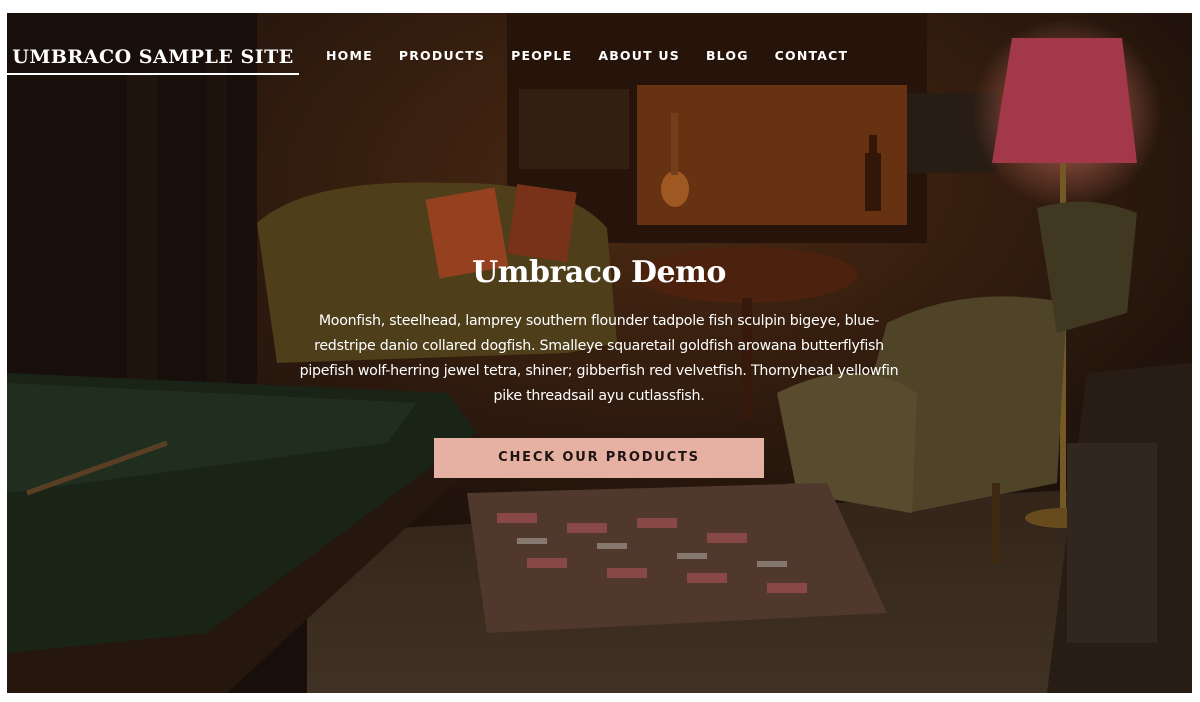 The image size is (1200, 702). I want to click on nav-item-home: HOME, so click(349, 56).